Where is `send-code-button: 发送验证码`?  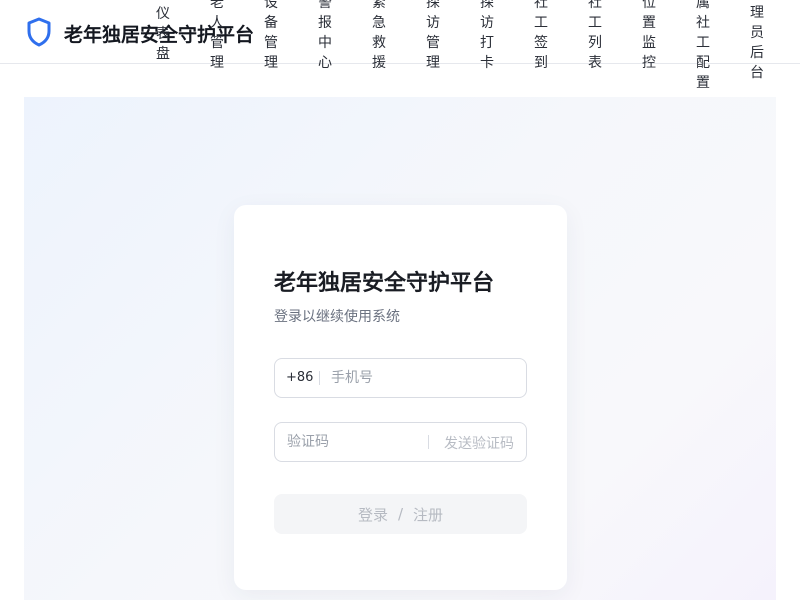 send-code-button: 发送验证码 is located at coordinates (479, 443).